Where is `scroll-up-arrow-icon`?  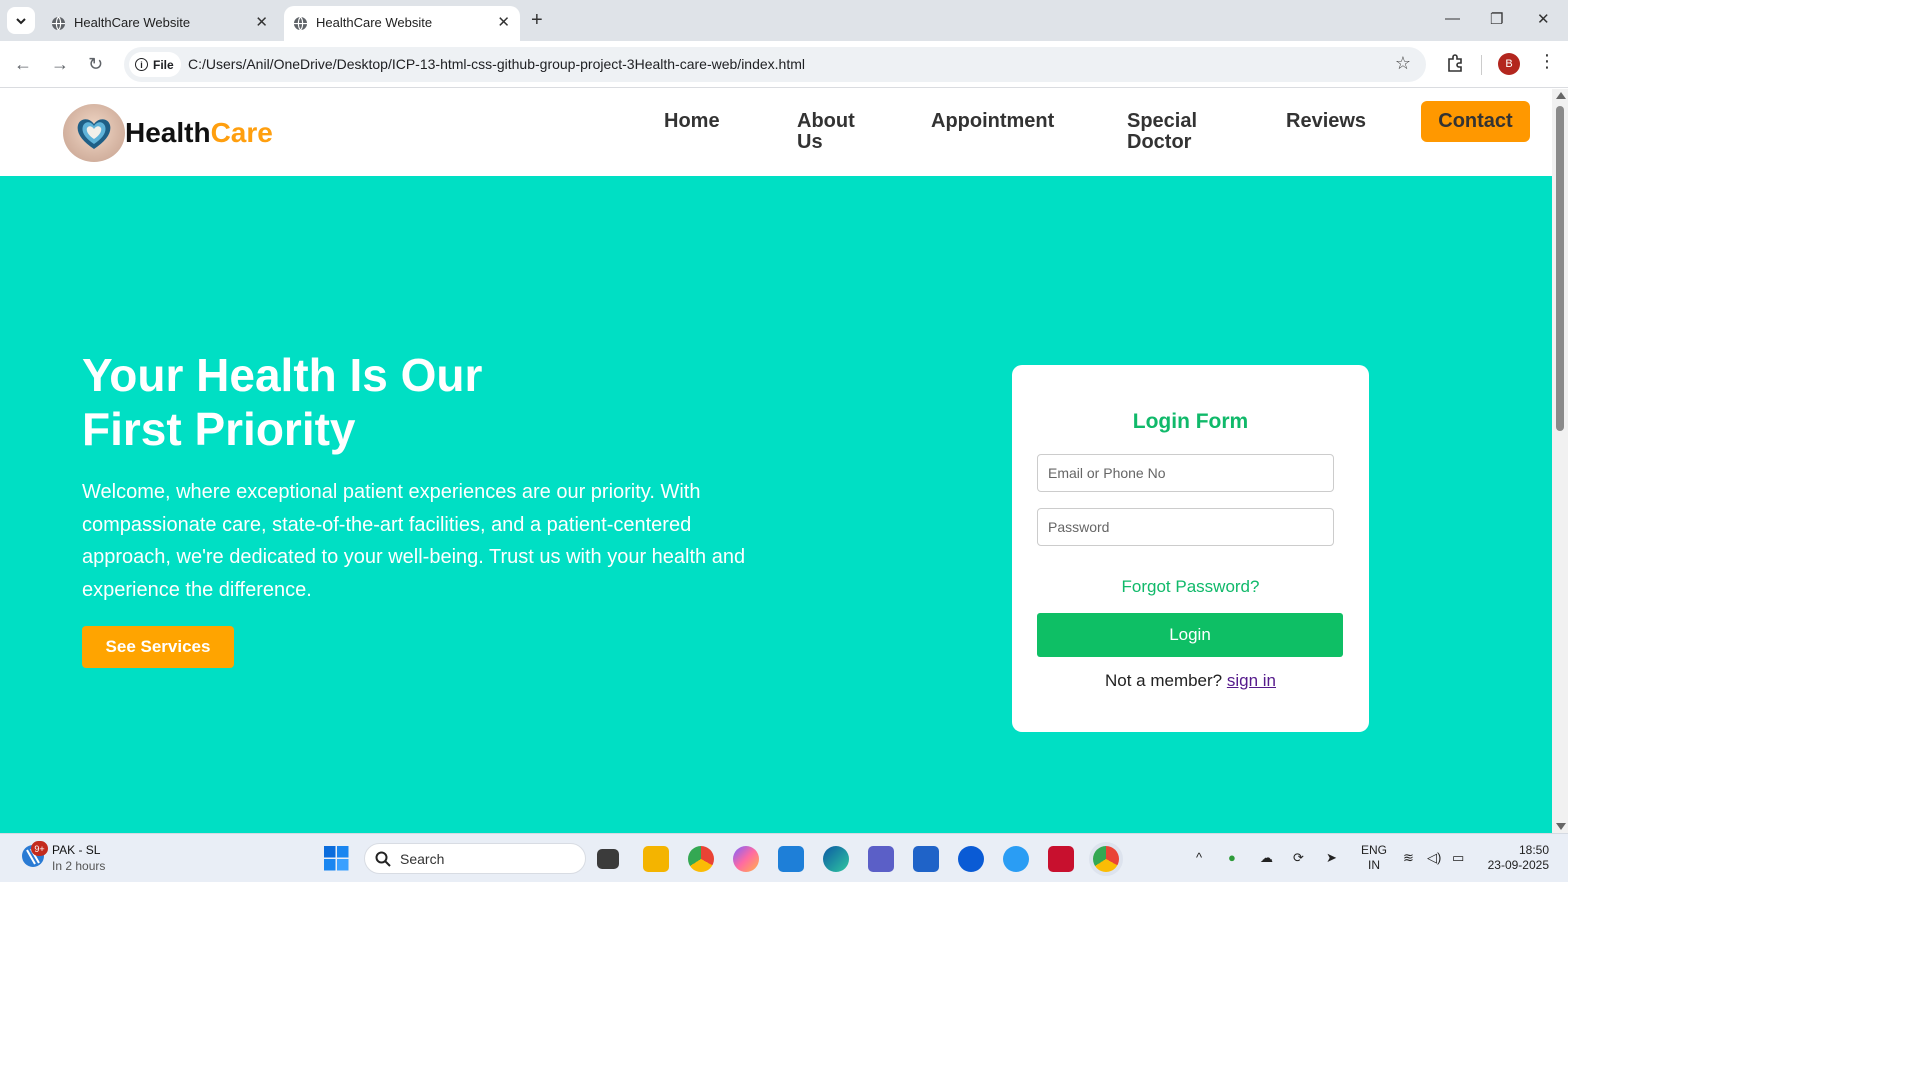 scroll-up-arrow-icon is located at coordinates (1561, 95).